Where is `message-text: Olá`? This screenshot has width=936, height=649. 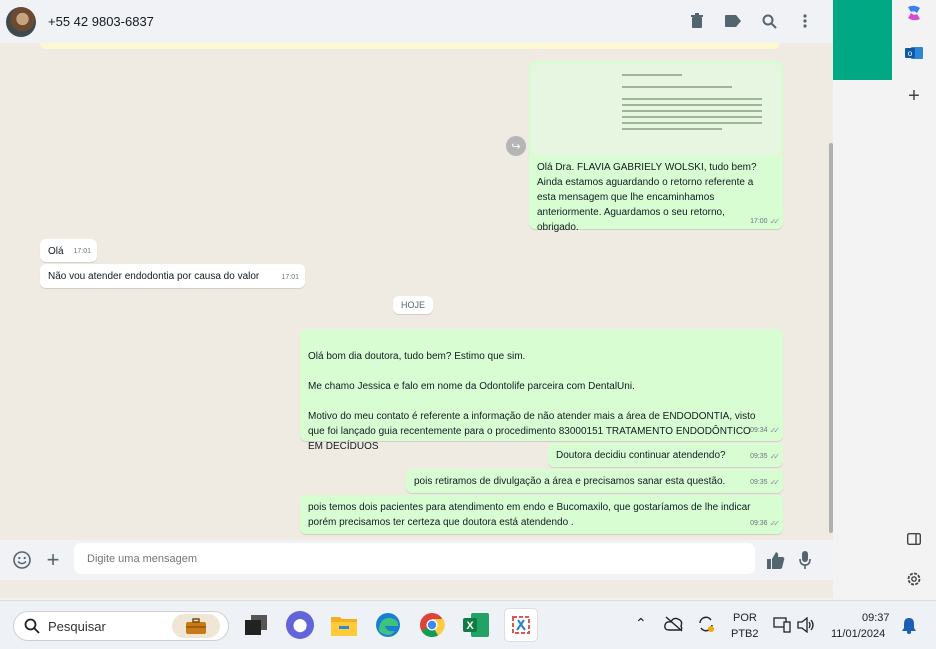 message-text: Olá is located at coordinates (56, 251).